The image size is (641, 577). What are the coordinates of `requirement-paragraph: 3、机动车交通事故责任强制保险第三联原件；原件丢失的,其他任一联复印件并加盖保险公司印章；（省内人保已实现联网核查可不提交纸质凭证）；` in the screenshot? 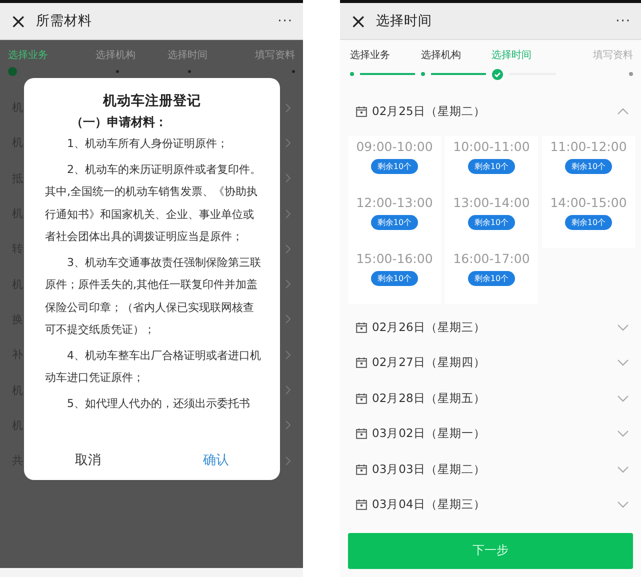 It's located at (153, 296).